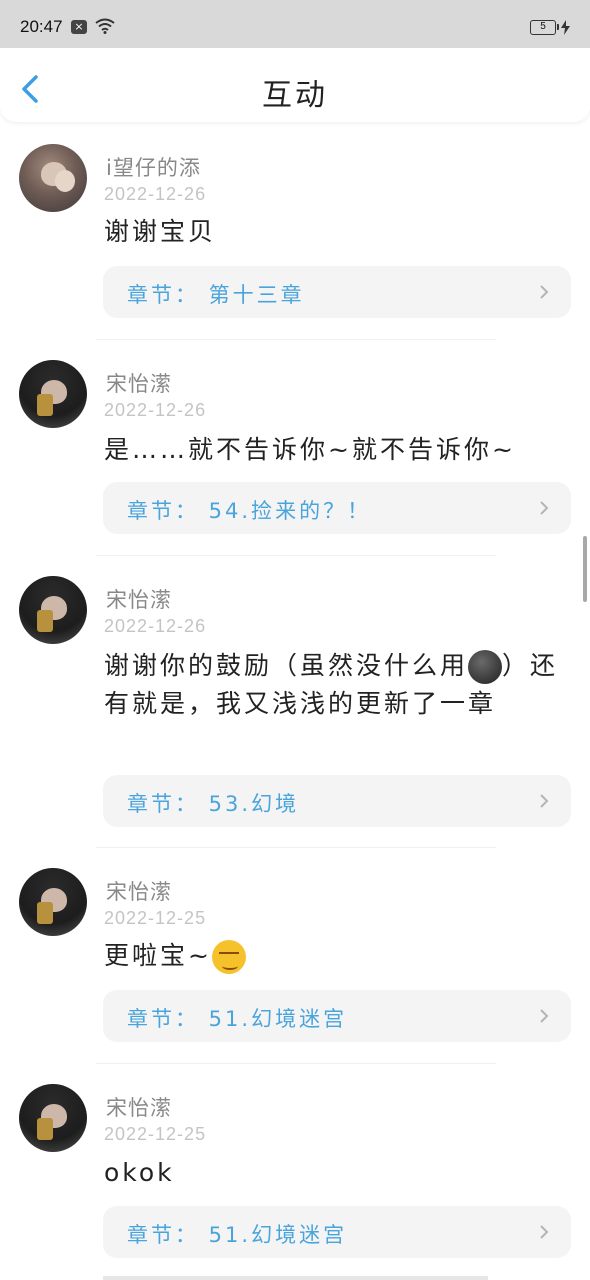 This screenshot has width=590, height=1280. What do you see at coordinates (585, 569) in the screenshot?
I see `scrollbar` at bounding box center [585, 569].